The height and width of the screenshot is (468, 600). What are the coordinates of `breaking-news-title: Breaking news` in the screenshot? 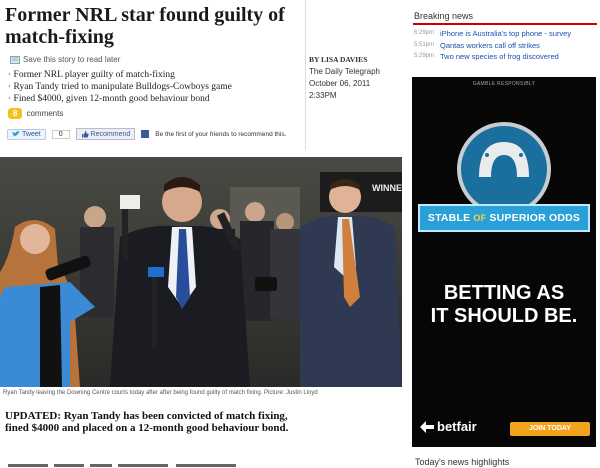 It's located at (444, 16).